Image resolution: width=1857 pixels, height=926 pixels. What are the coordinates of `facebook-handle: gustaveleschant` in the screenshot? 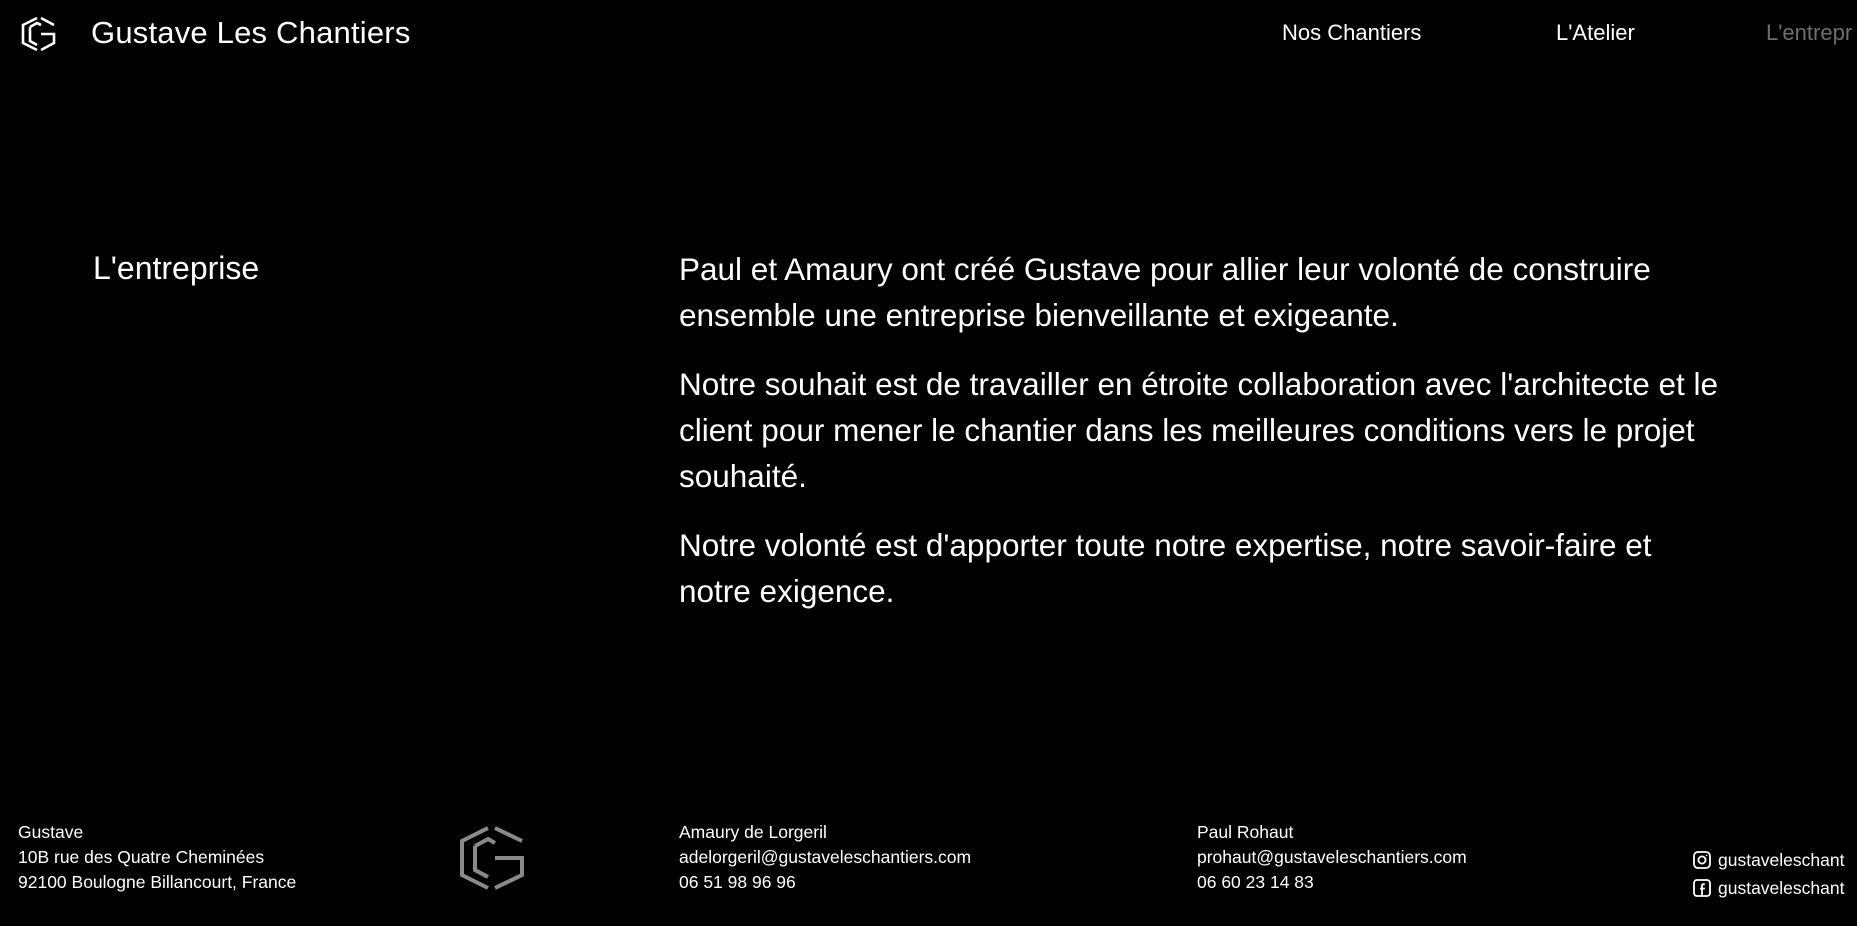 It's located at (1781, 888).